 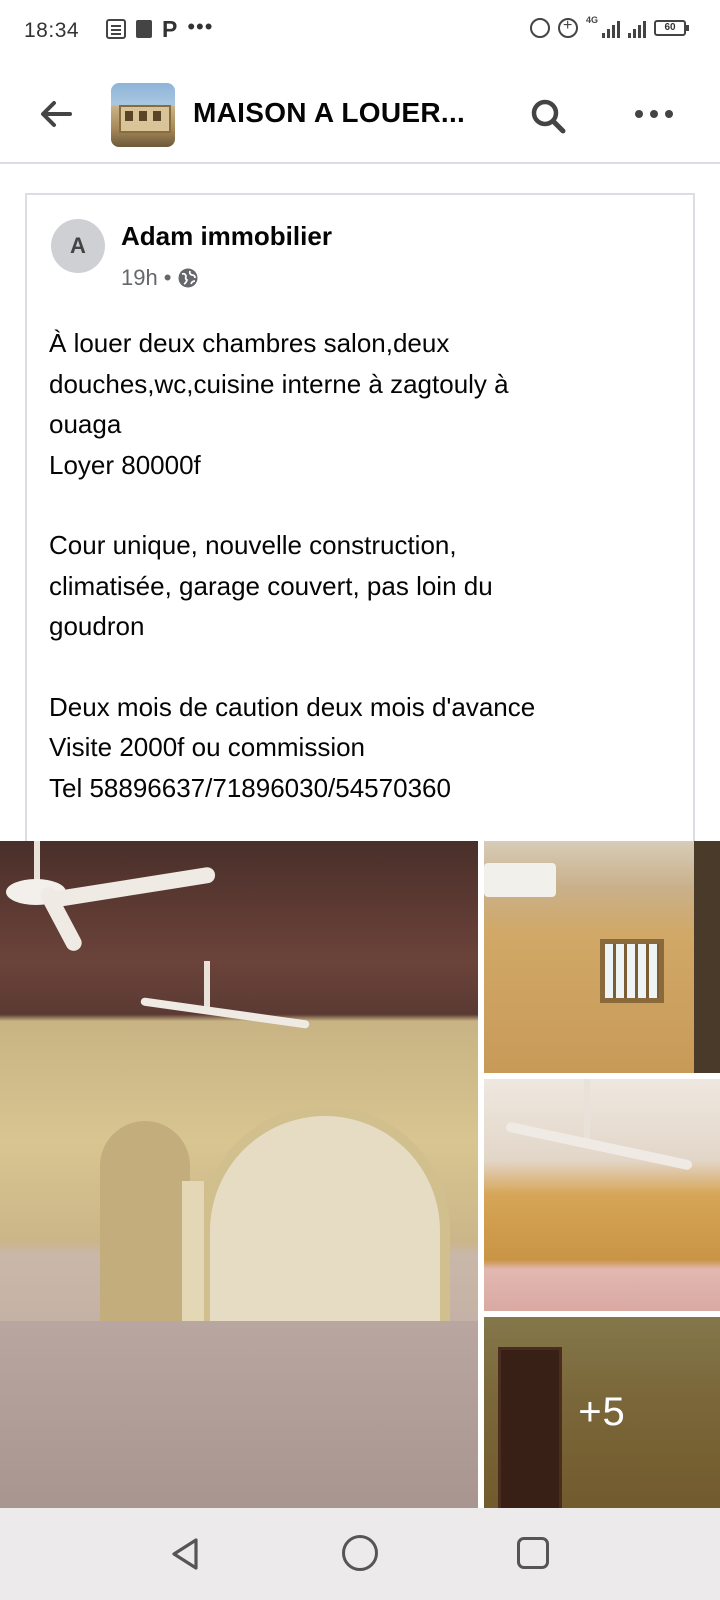 What do you see at coordinates (188, 278) in the screenshot?
I see `globe-icon` at bounding box center [188, 278].